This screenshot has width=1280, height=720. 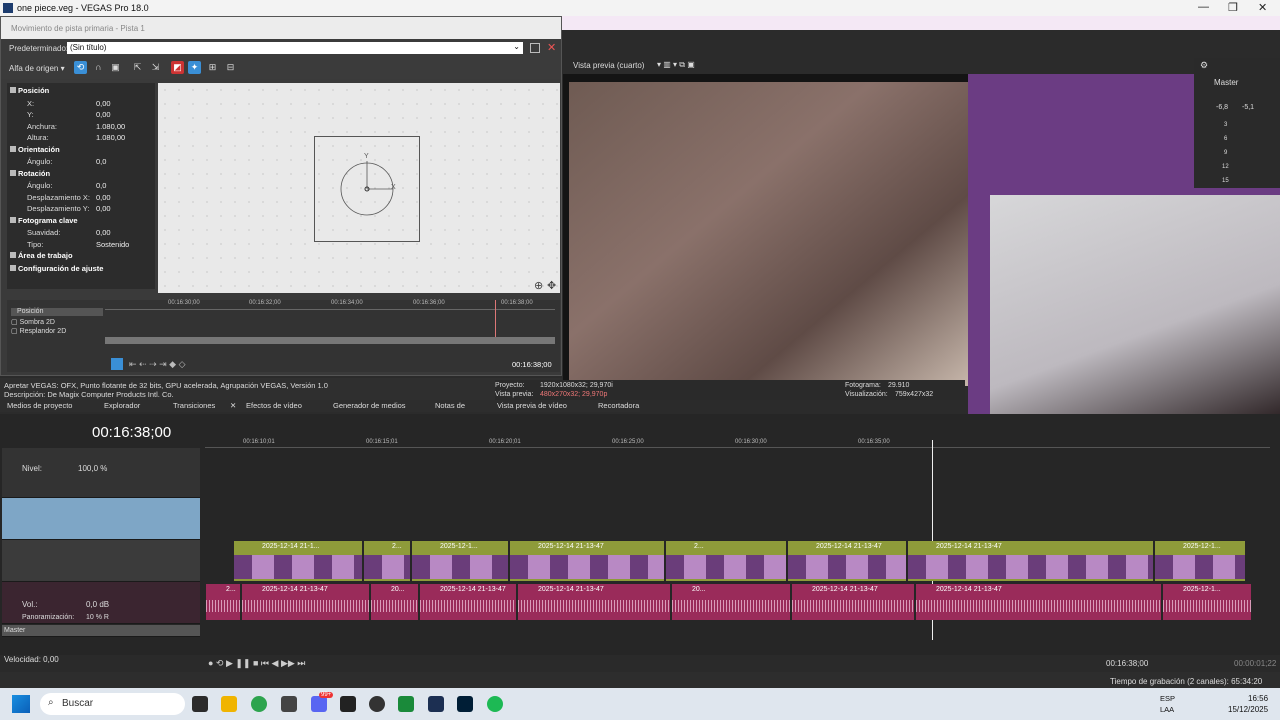 What do you see at coordinates (369, 405) in the screenshot?
I see `tab-media-generator: Generador de medios` at bounding box center [369, 405].